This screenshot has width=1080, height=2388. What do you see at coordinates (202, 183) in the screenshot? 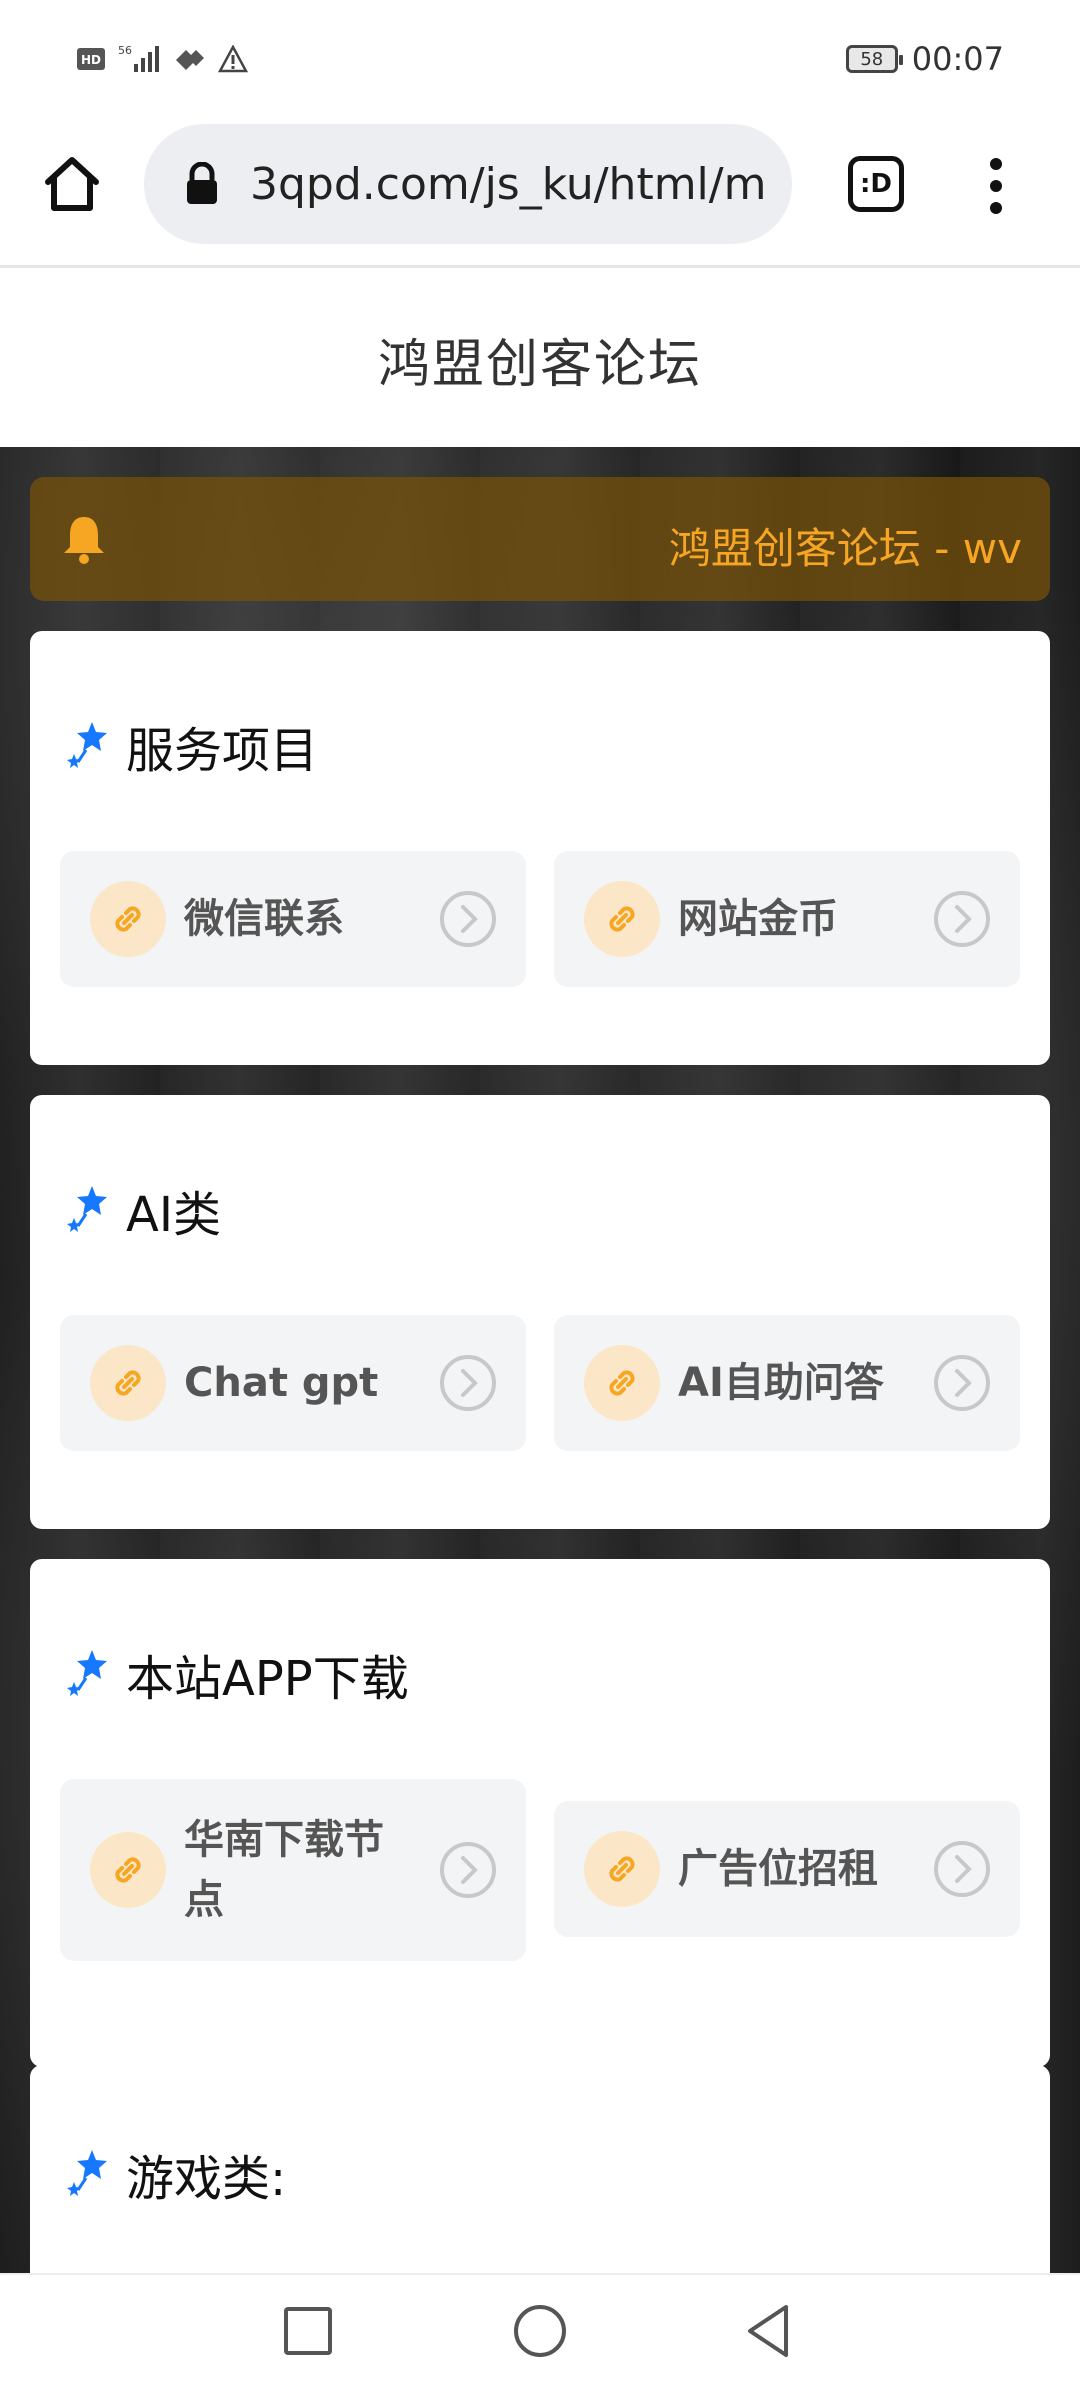
I see `lock-icon` at bounding box center [202, 183].